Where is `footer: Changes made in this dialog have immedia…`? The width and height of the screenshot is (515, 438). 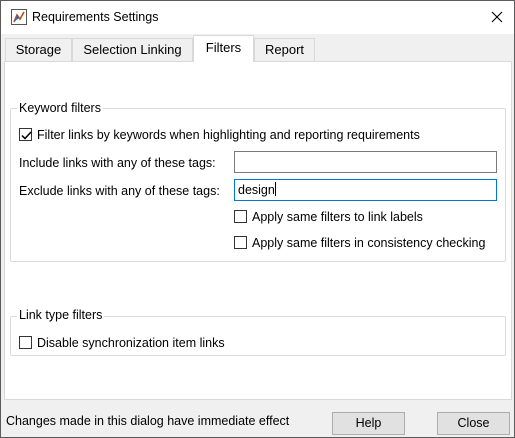 footer: Changes made in this dialog have immedia… is located at coordinates (257, 420).